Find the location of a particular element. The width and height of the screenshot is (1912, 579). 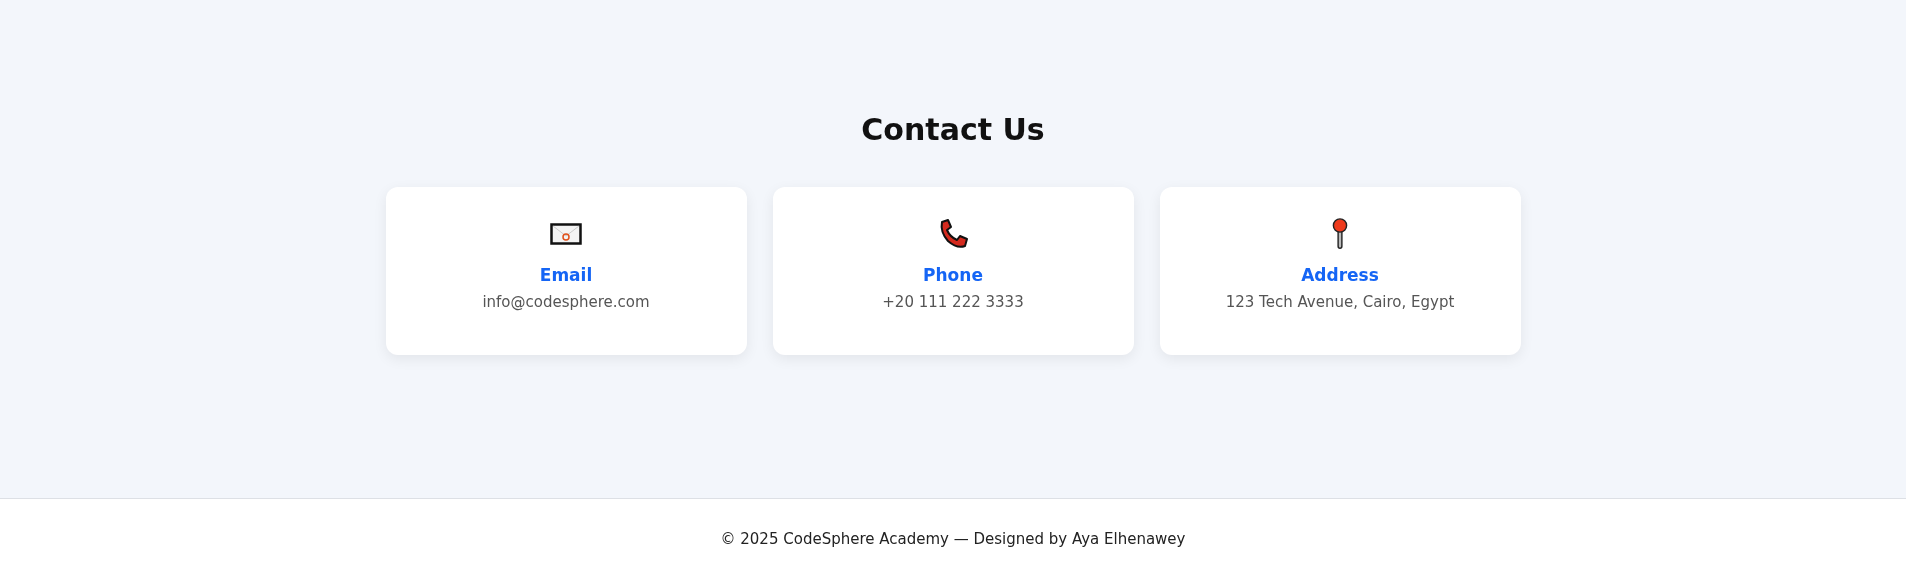

card-title: Email is located at coordinates (566, 275).